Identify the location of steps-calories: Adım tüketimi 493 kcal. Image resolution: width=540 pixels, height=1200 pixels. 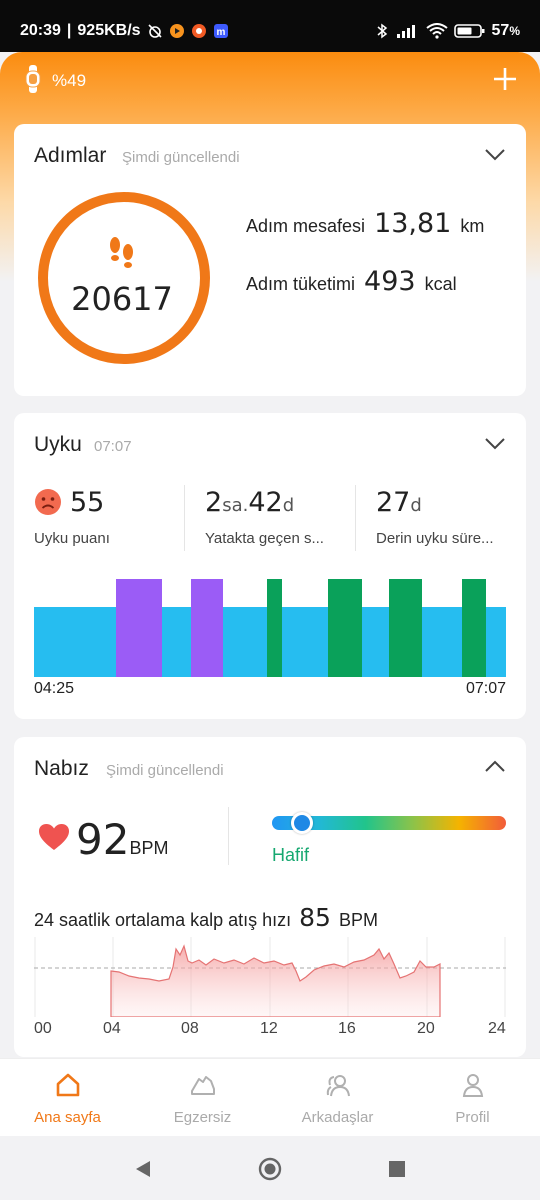
(351, 281).